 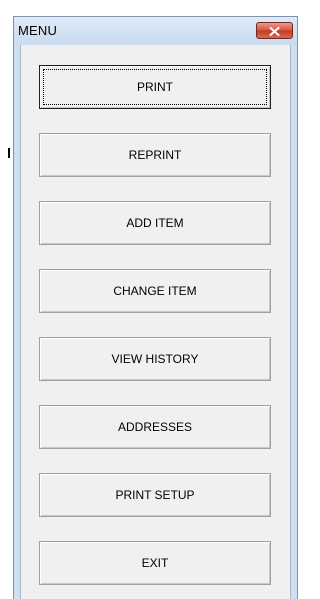 I want to click on print-button: PRINT, so click(x=155, y=87).